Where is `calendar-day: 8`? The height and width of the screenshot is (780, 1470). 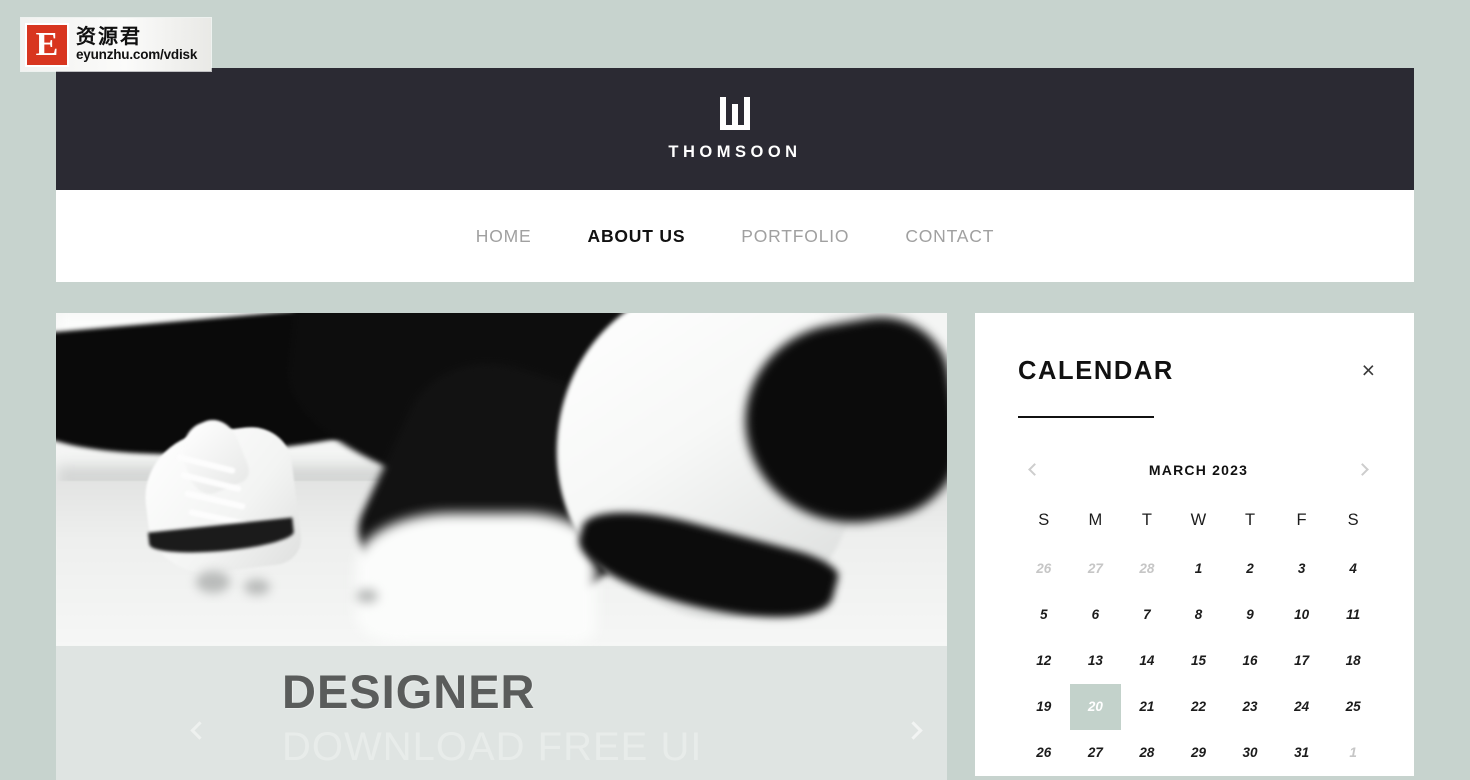 calendar-day: 8 is located at coordinates (1199, 615).